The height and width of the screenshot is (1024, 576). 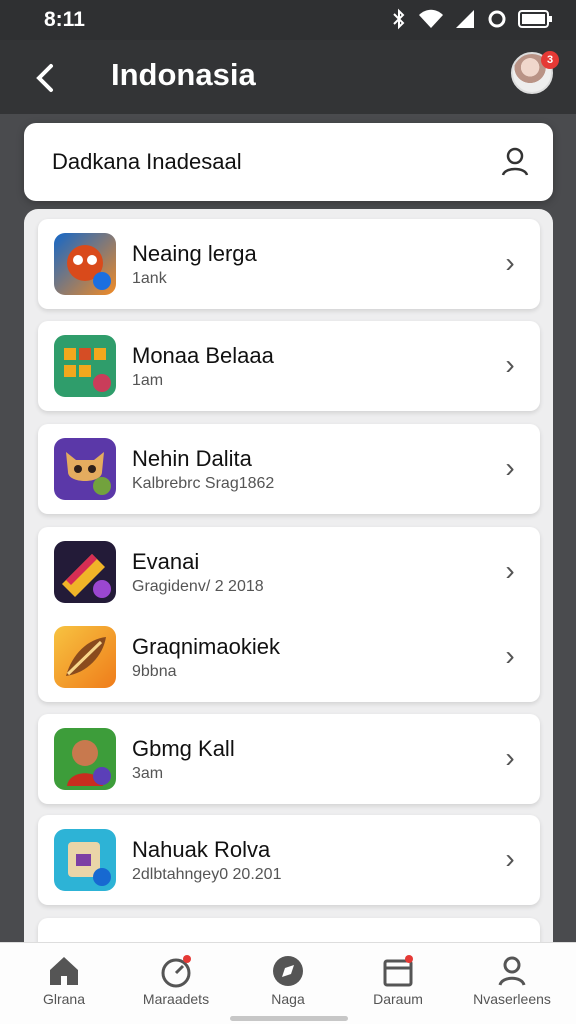 I want to click on nav-item-compass: Naga, so click(x=288, y=980).